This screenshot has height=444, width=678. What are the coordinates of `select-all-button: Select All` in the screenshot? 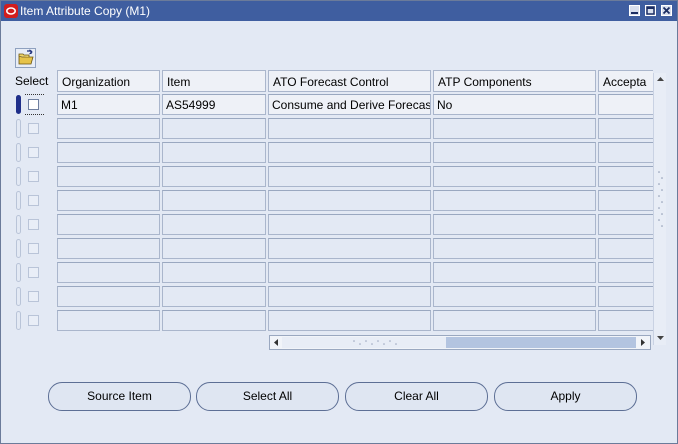 It's located at (267, 396).